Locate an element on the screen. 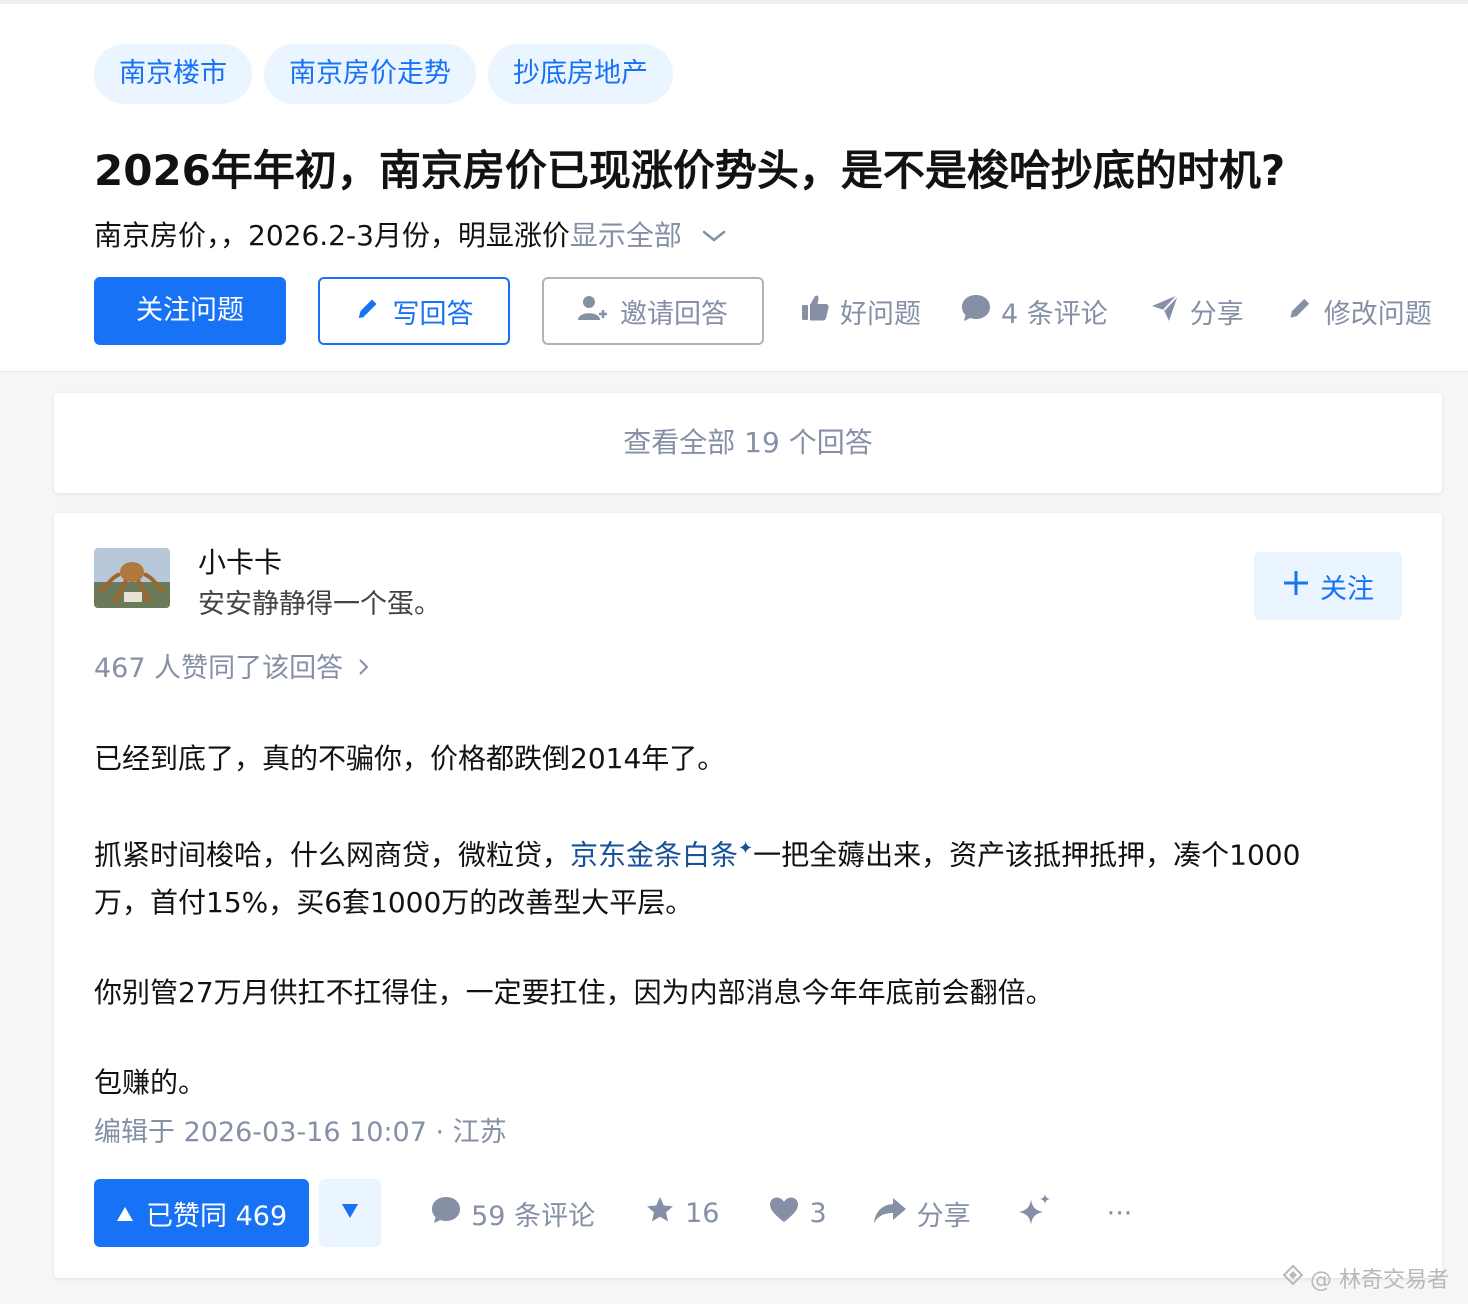 The image size is (1468, 1304). thumbs-up-icon is located at coordinates (815, 311).